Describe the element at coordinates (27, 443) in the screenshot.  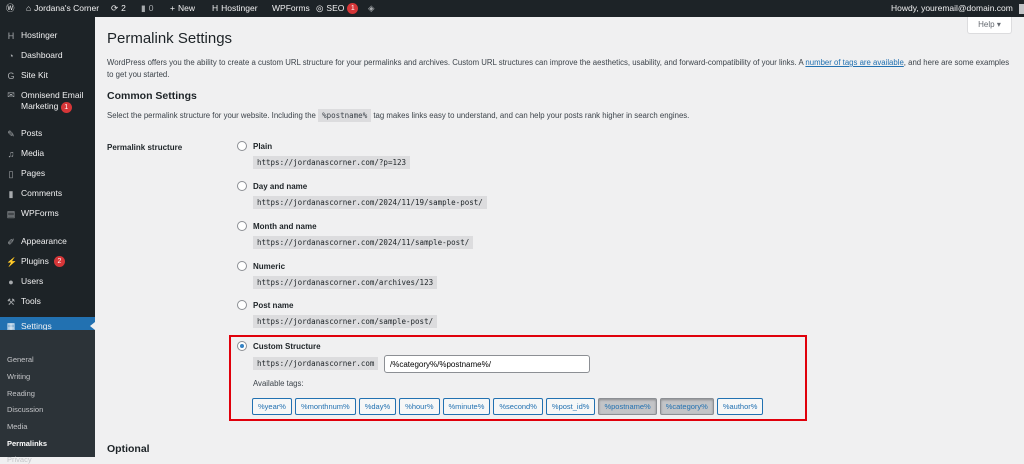
I see `submenu-permalinks: Permalinks` at that location.